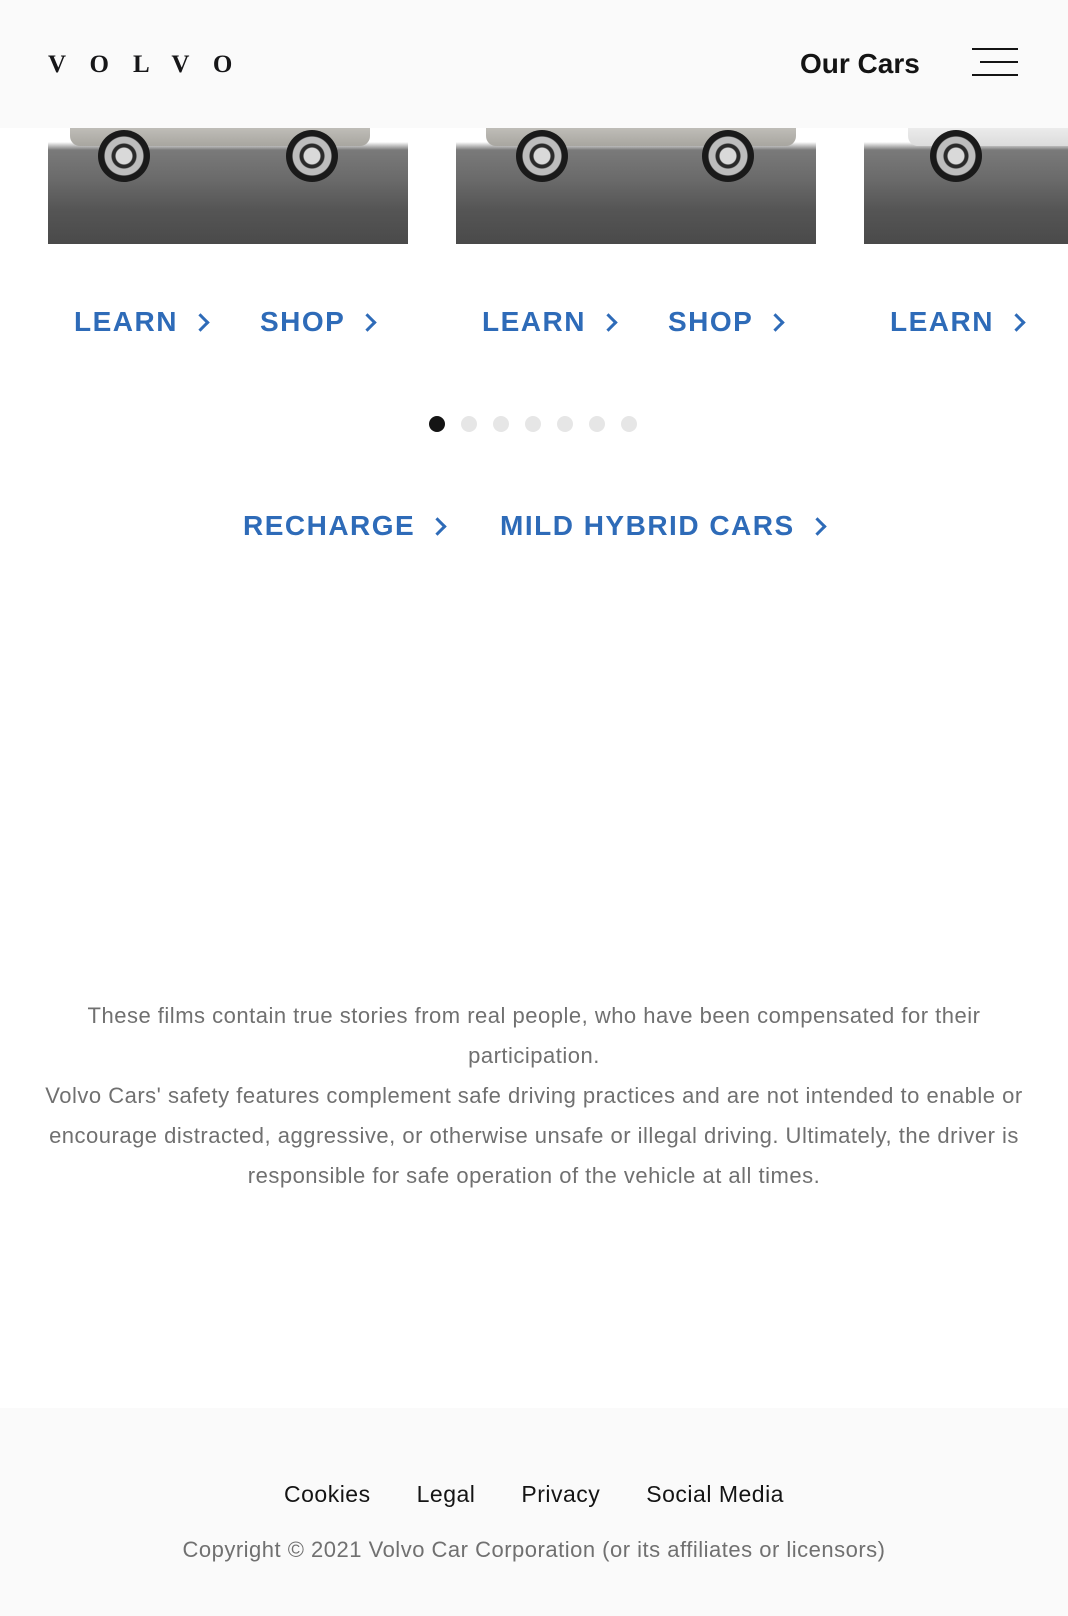 The image size is (1068, 1616). Describe the element at coordinates (327, 1494) in the screenshot. I see `cookies-link: Cookies` at that location.